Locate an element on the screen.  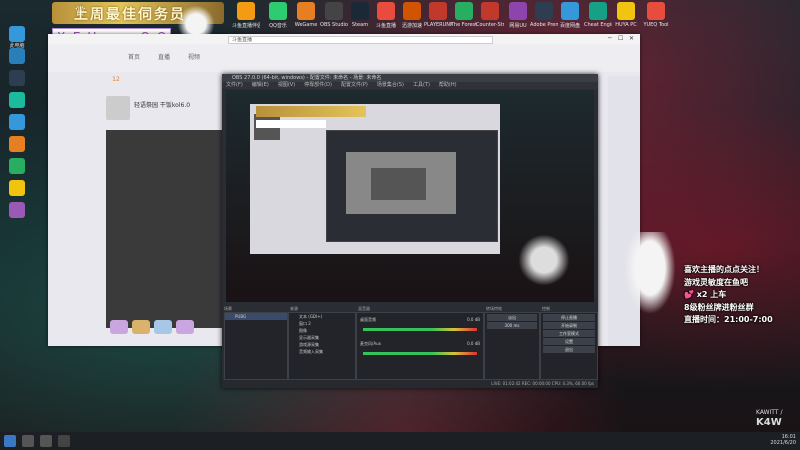
desktop-shortcut: 此电脑 is located at coordinates (17, 37).